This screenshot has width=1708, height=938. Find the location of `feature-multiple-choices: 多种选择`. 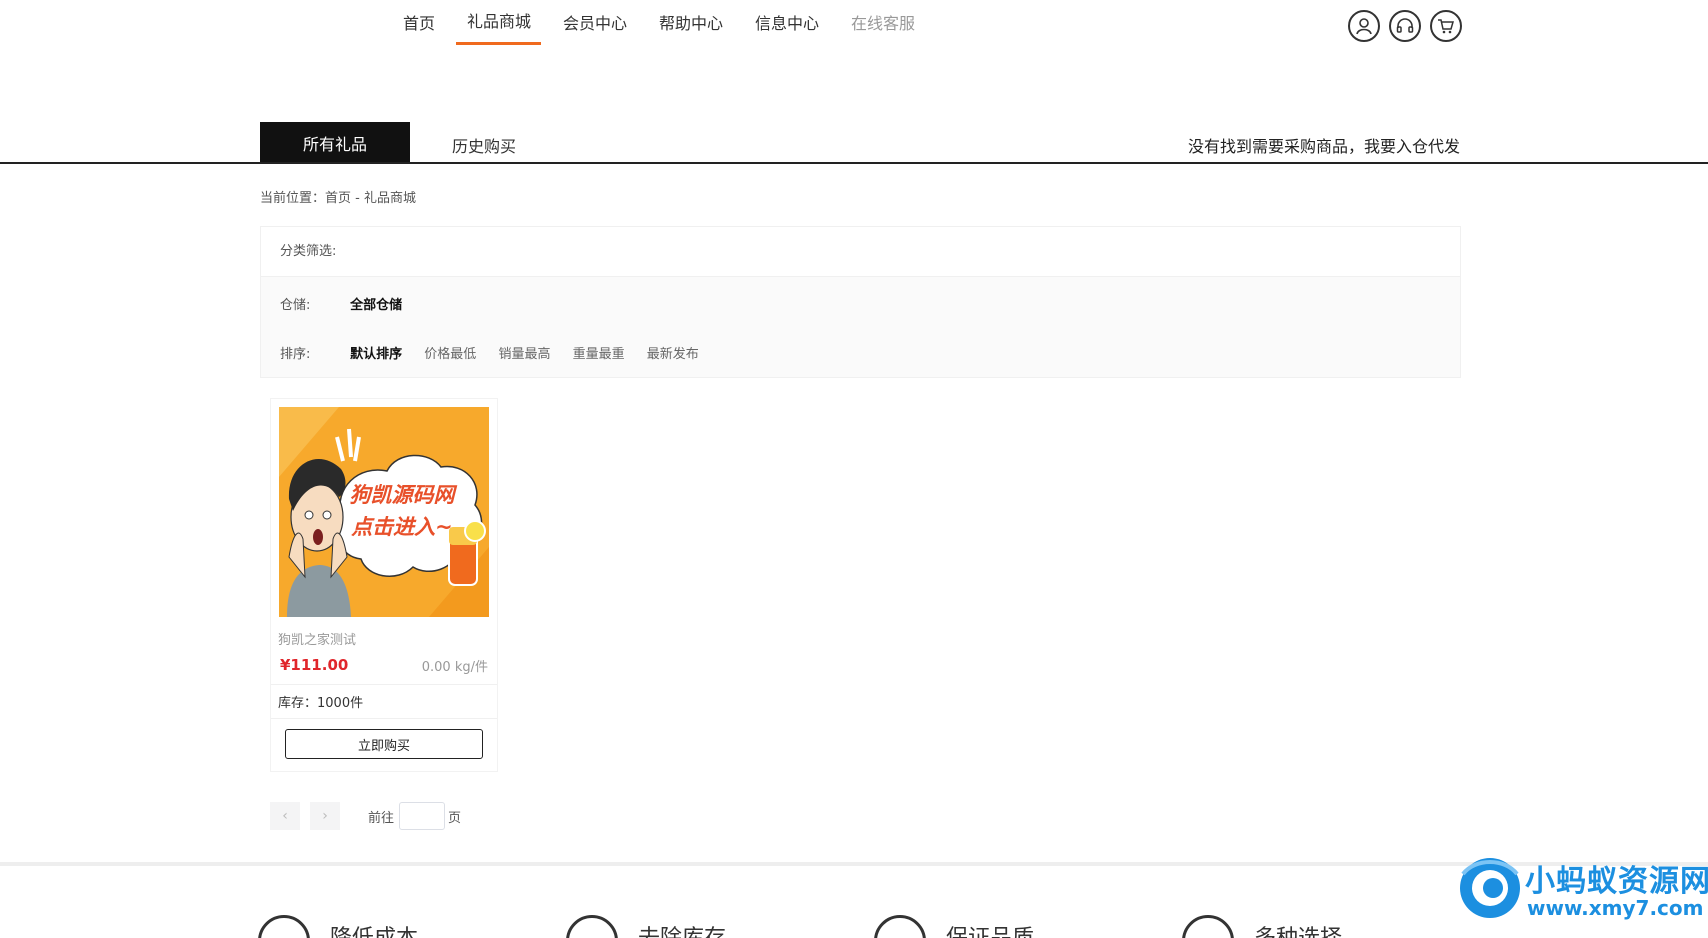

feature-multiple-choices: 多种选择 is located at coordinates (1298, 929).